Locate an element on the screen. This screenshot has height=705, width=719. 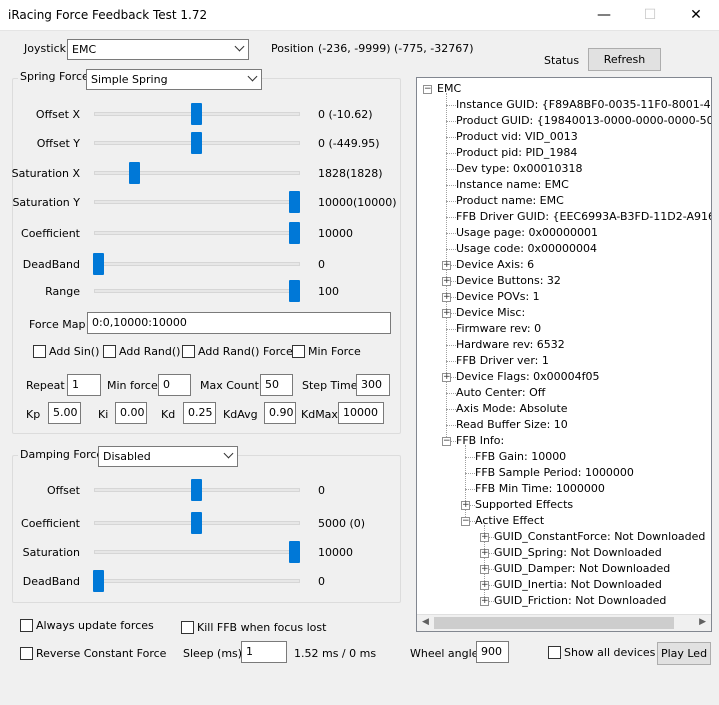
tree-horizontal-scrollbar: ◀ ▶ is located at coordinates (564, 622).